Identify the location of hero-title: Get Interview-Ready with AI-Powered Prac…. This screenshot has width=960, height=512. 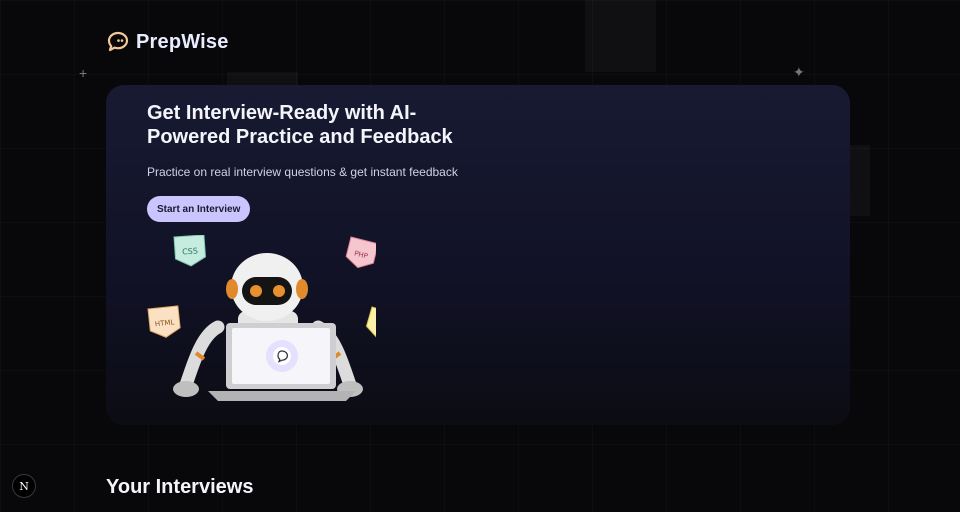
(300, 125).